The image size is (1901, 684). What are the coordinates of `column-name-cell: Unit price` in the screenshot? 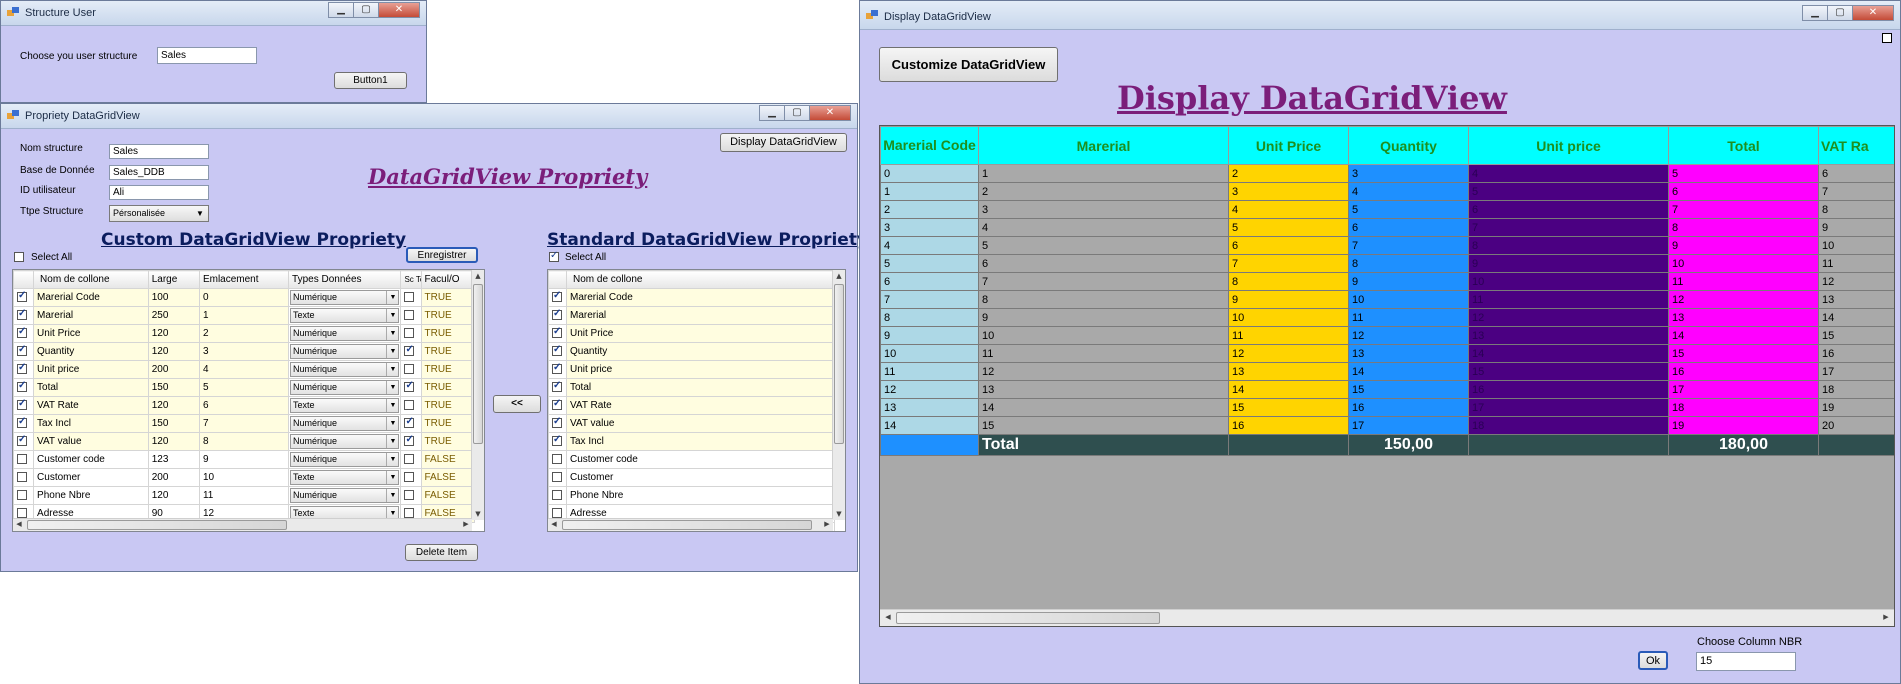 It's located at (700, 369).